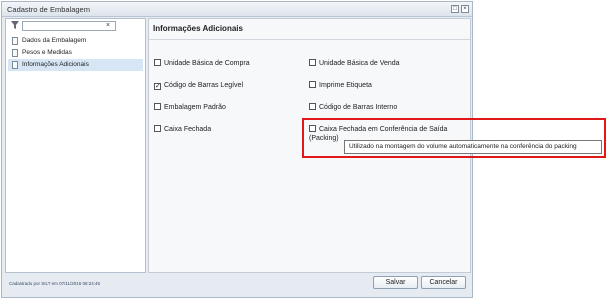 This screenshot has height=304, width=610. I want to click on sidebar-item-label: Dados da Embalagem, so click(54, 40).